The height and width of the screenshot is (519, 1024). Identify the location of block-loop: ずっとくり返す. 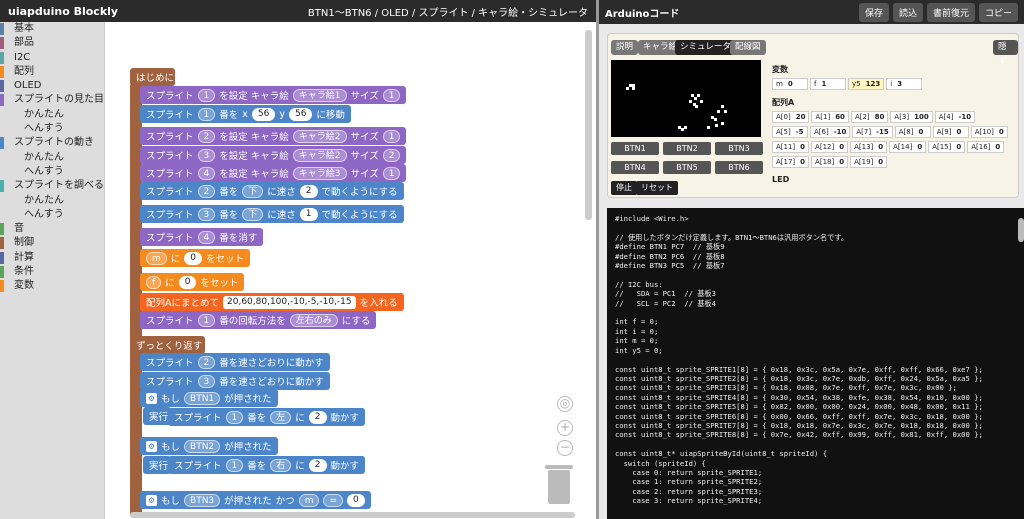
(167, 345).